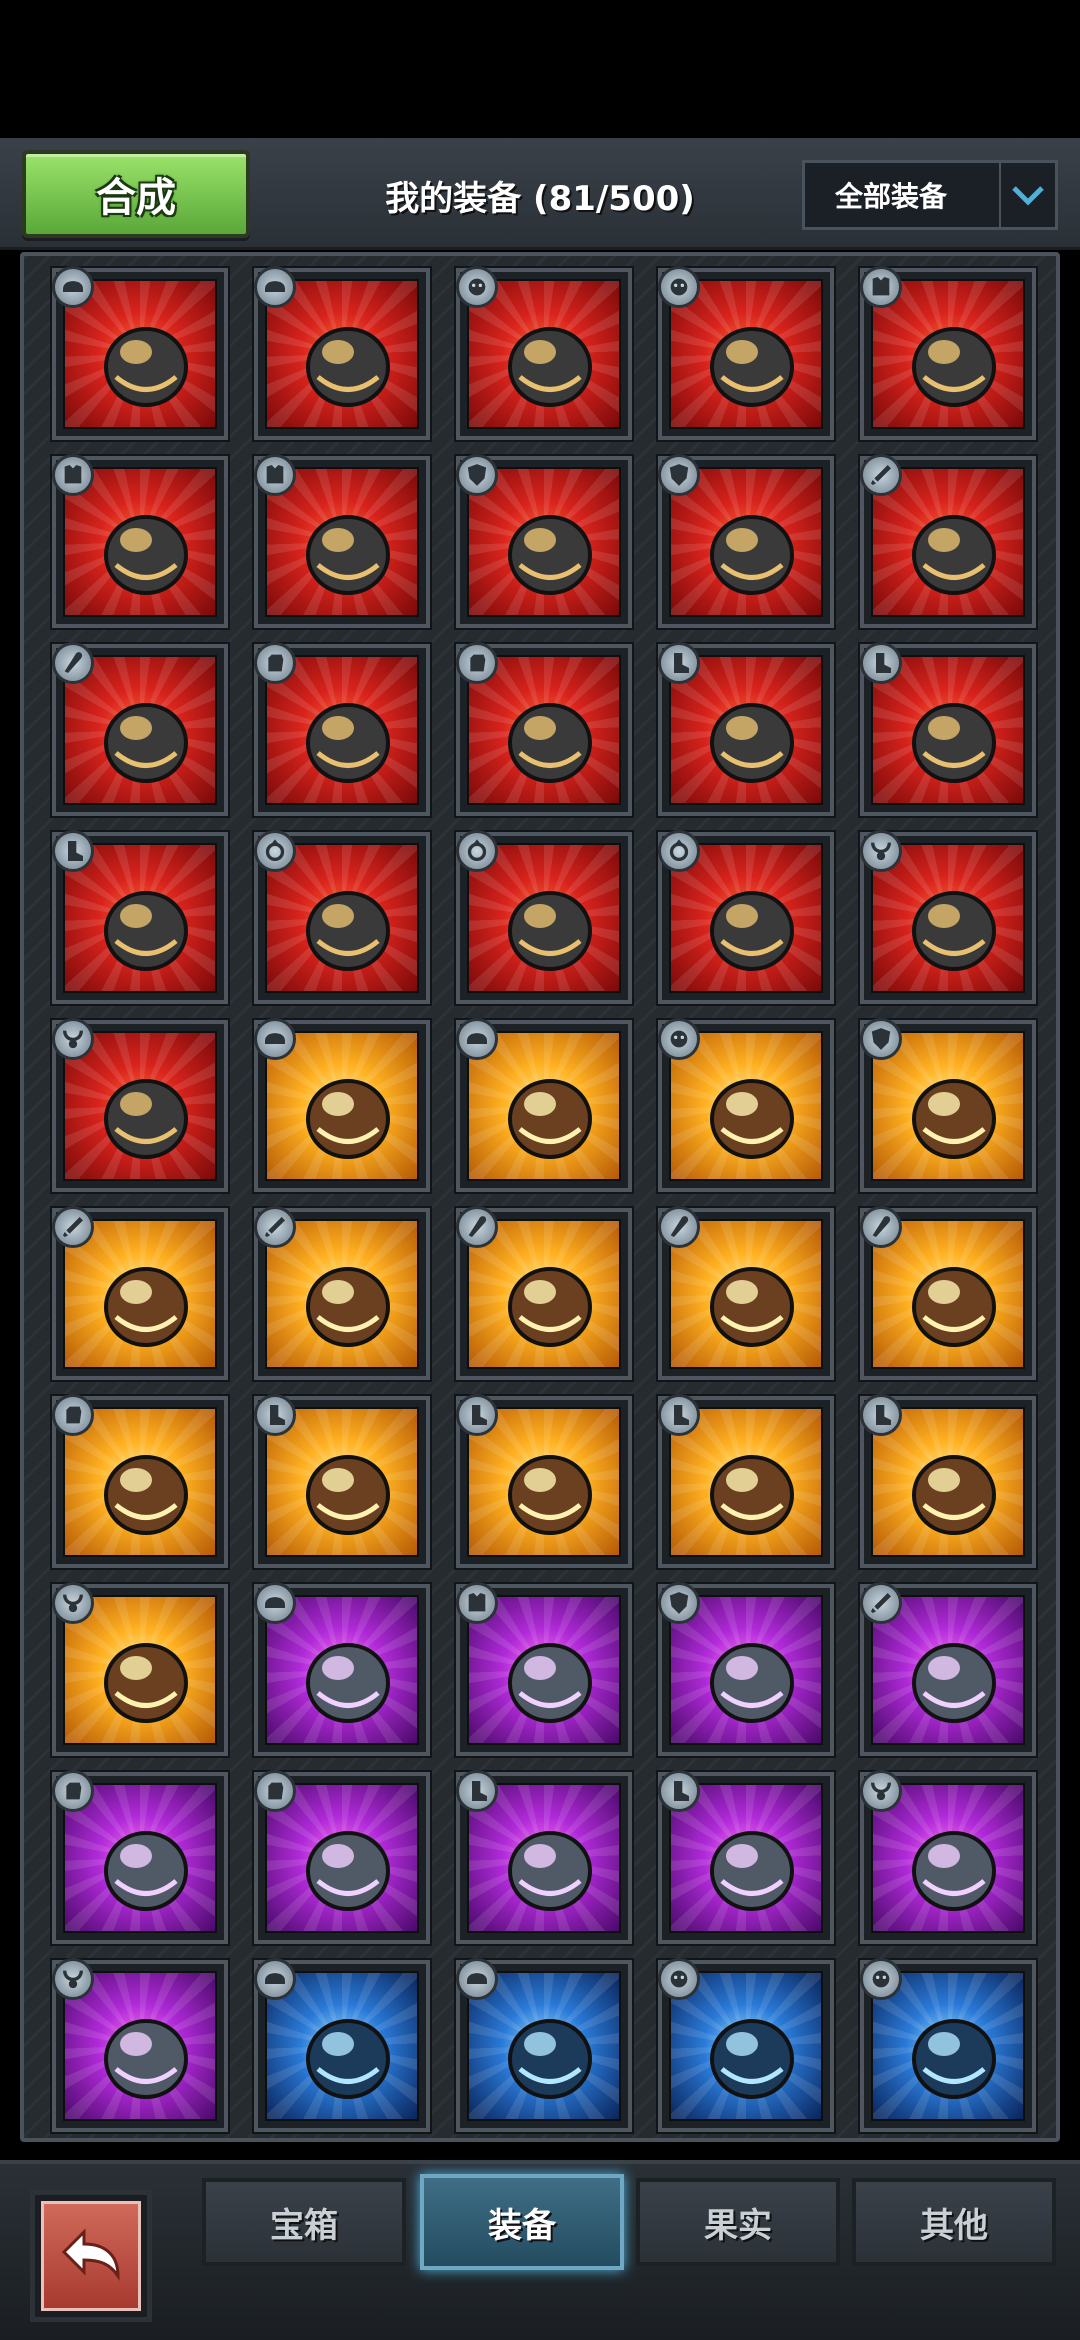 Image resolution: width=1080 pixels, height=2340 pixels. I want to click on equipment-filter-dropdown: 全部装备, so click(930, 195).